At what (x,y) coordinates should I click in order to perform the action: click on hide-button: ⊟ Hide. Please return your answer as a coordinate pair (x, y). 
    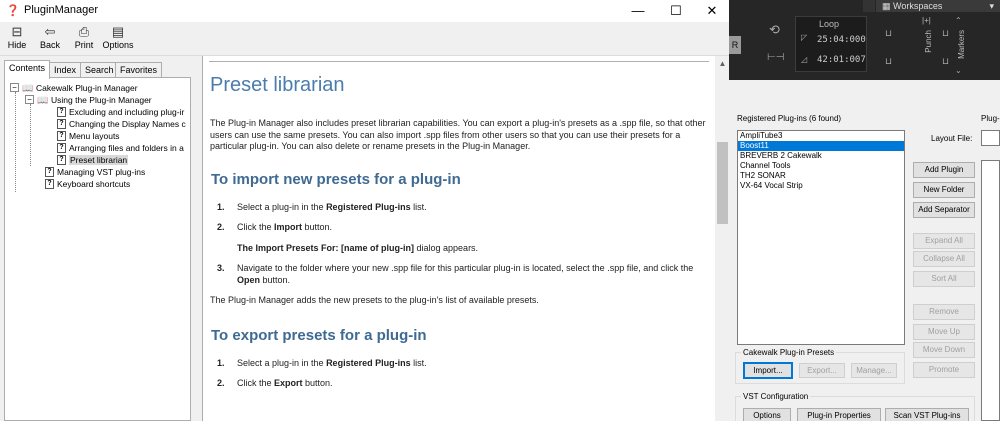
    Looking at the image, I should click on (17, 39).